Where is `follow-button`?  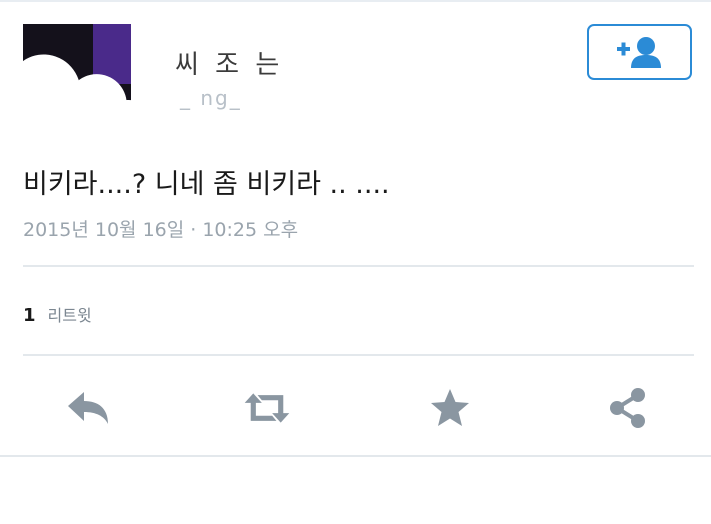
follow-button is located at coordinates (639, 52).